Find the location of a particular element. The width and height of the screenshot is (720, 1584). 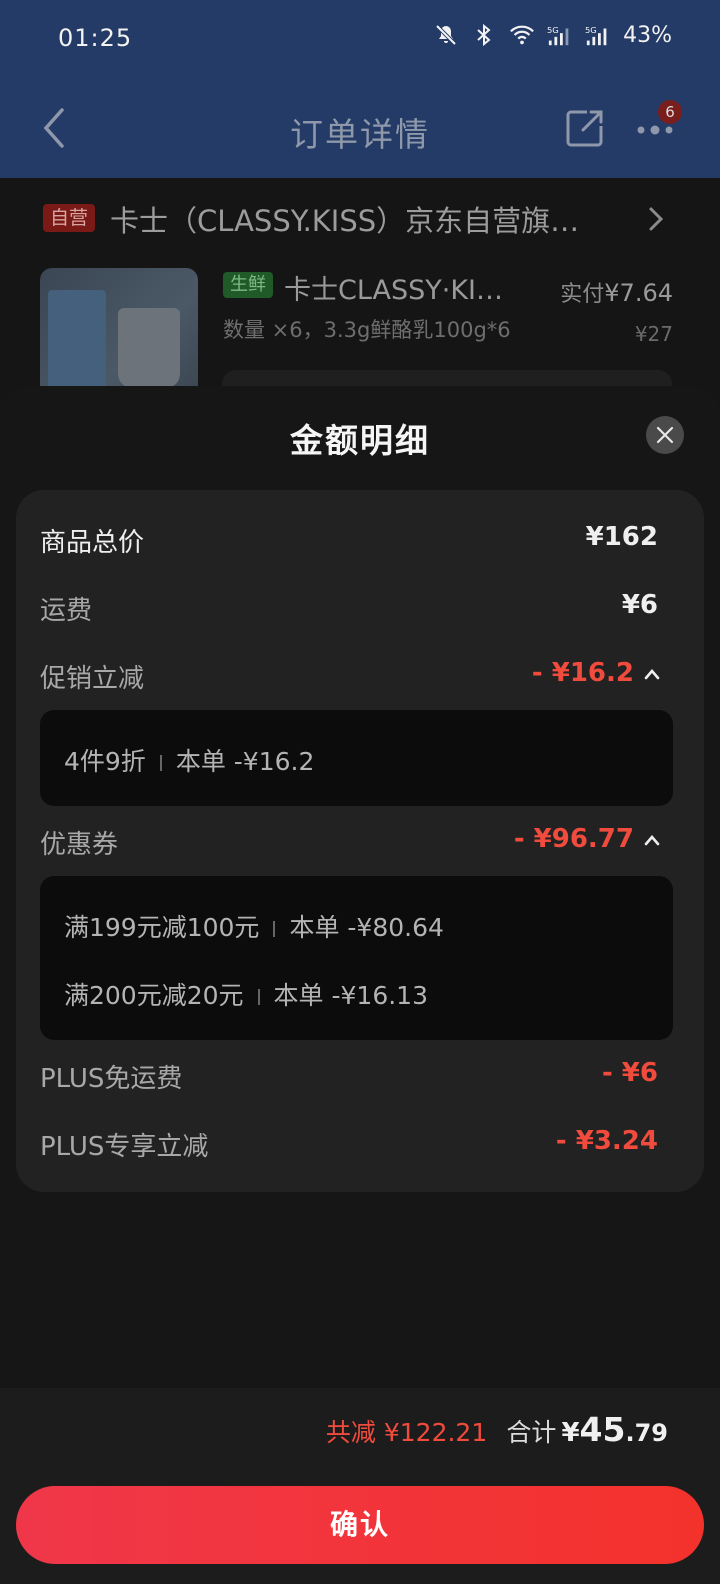

coupon-label: 优惠券 is located at coordinates (79, 845).